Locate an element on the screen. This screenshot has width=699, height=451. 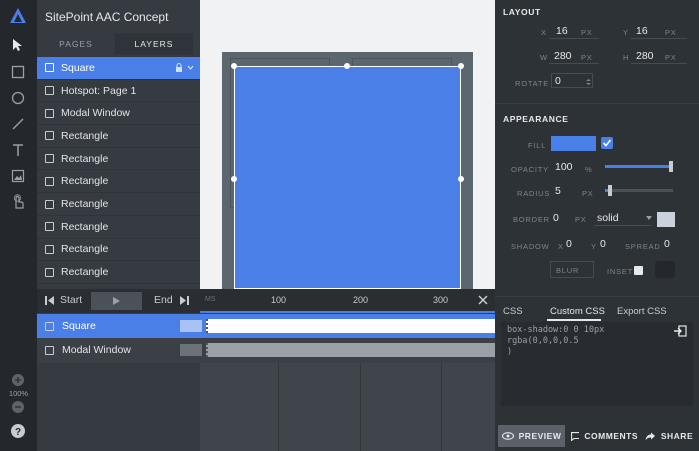
shadow-x-value: 0 is located at coordinates (569, 244).